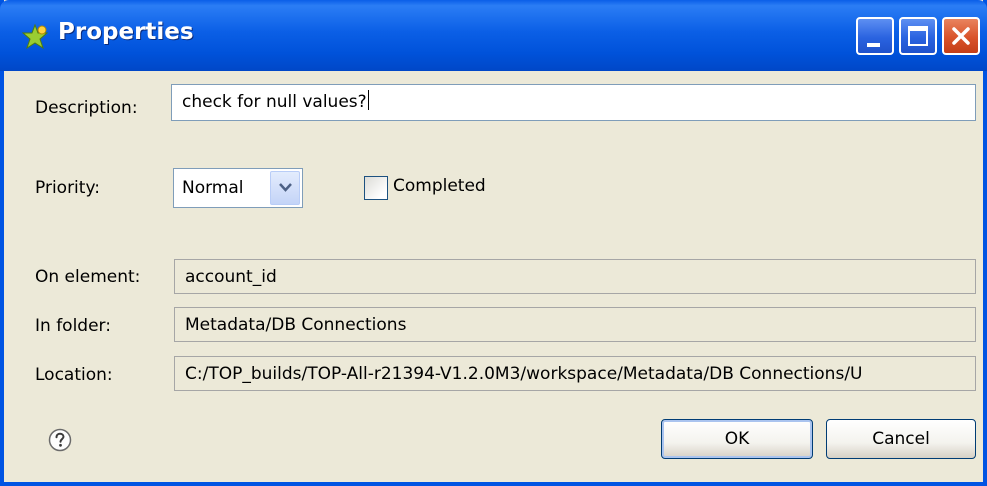  I want to click on help-icon, so click(60, 440).